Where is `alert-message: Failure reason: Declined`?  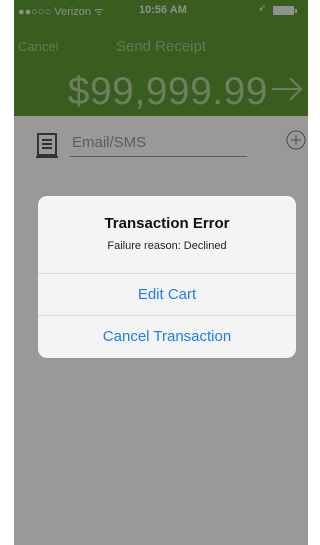 alert-message: Failure reason: Declined is located at coordinates (167, 246).